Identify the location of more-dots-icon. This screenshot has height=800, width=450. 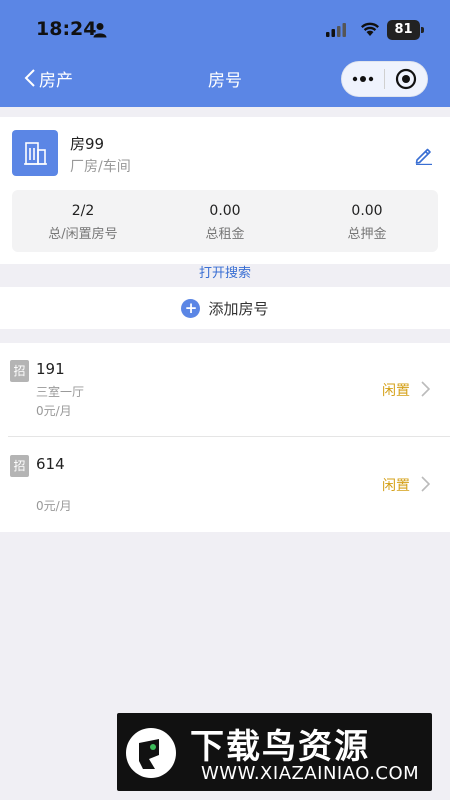
(363, 79).